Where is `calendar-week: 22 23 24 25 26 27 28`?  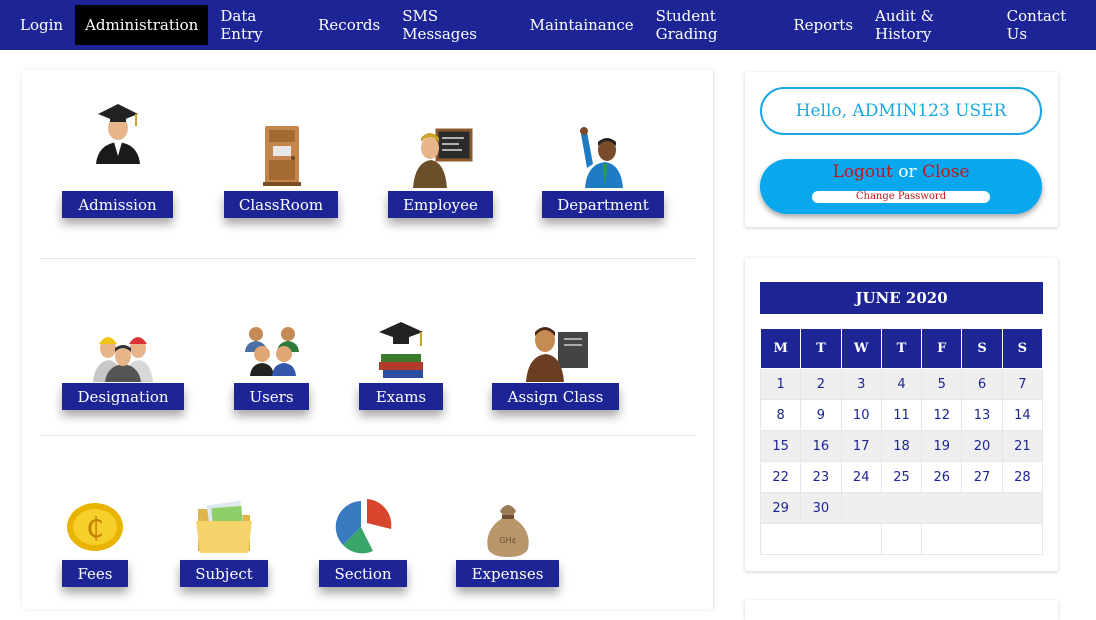
calendar-week: 22 23 24 25 26 27 28 is located at coordinates (901, 477).